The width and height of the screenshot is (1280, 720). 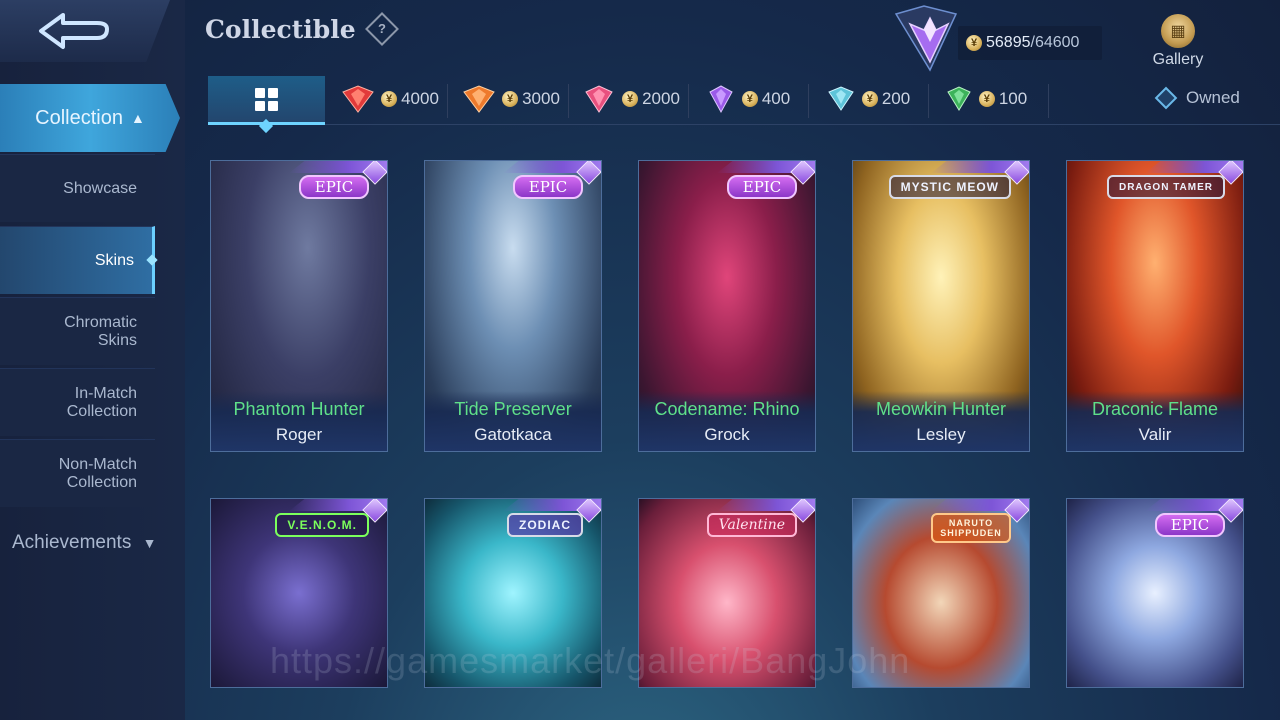 What do you see at coordinates (513, 306) in the screenshot?
I see `skin-card: EPIC Tide Preserver Gatotkaca` at bounding box center [513, 306].